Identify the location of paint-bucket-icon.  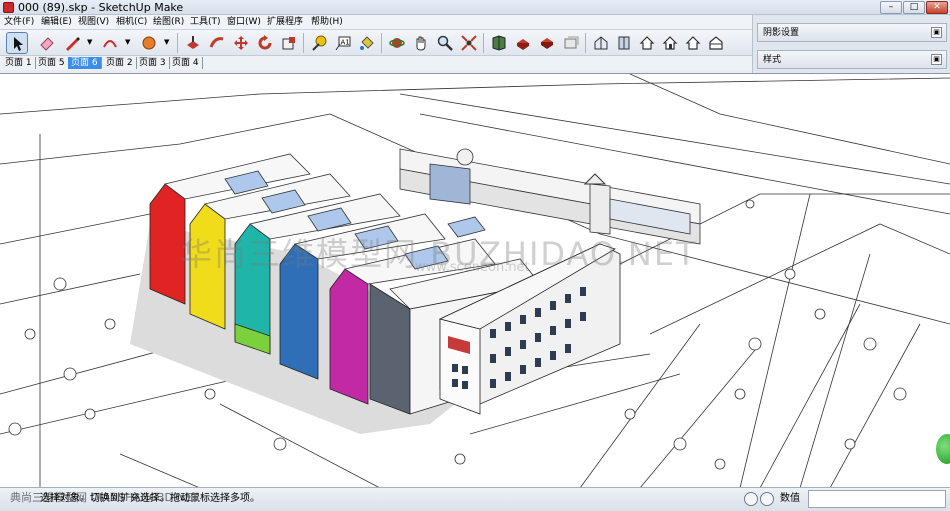
(367, 43).